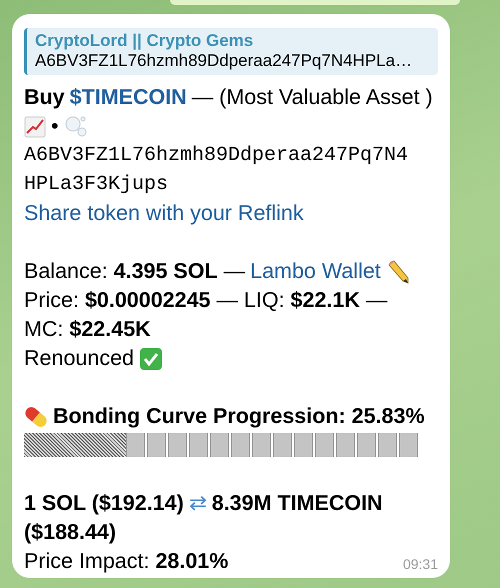 This screenshot has height=588, width=500. I want to click on message-text: Price: $0.00002245 — LIQ: $22.1K —, so click(206, 300).